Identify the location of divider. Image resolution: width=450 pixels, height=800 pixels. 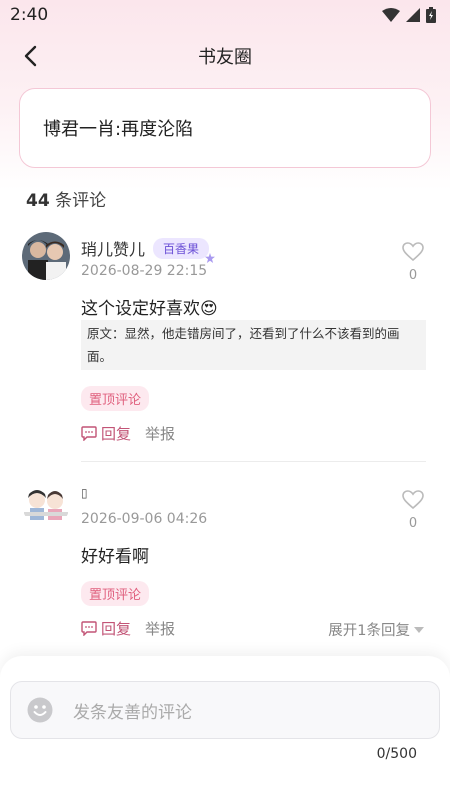
(253, 461).